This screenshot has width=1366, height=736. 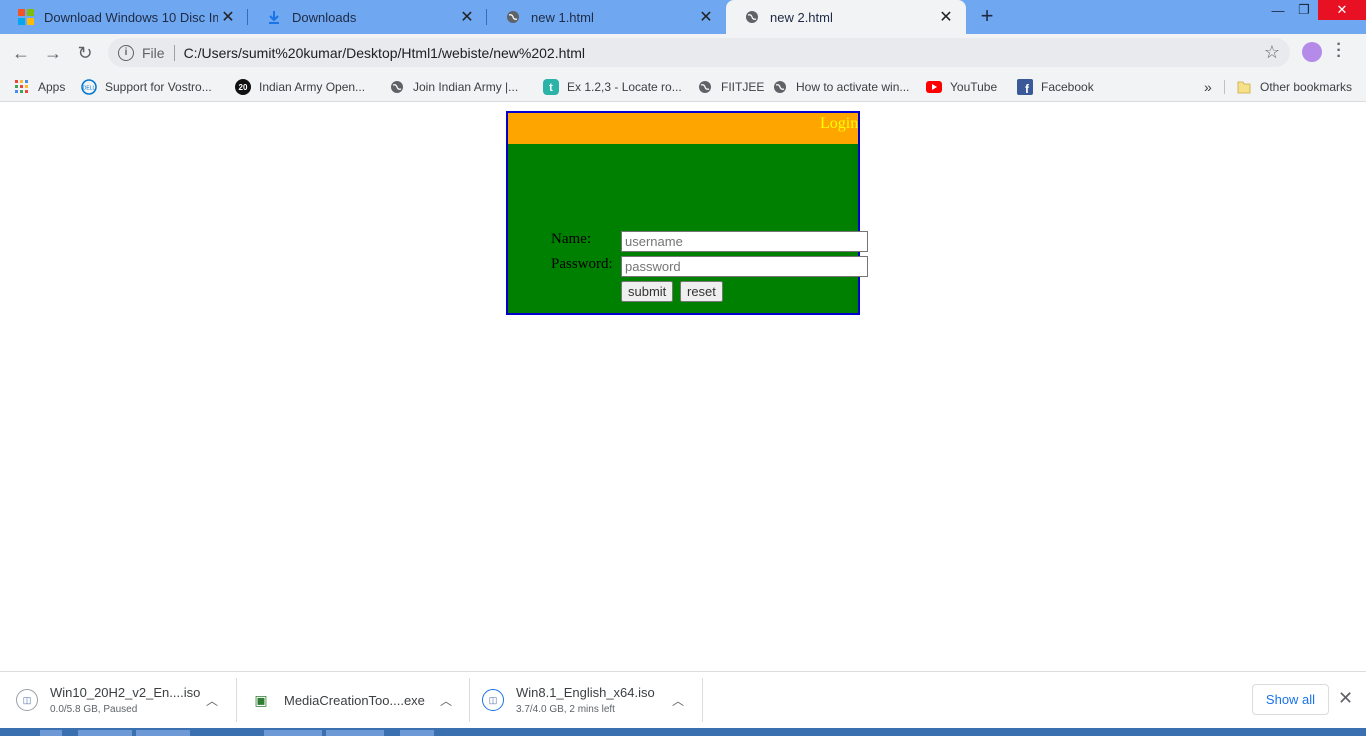 What do you see at coordinates (839, 123) in the screenshot?
I see `login-title: Login` at bounding box center [839, 123].